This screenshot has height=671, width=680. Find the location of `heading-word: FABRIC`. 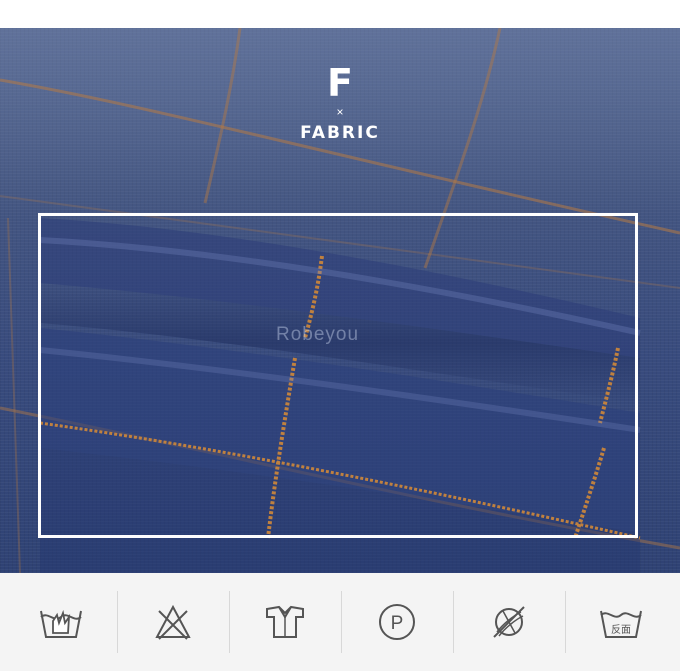

heading-word: FABRIC is located at coordinates (340, 133).